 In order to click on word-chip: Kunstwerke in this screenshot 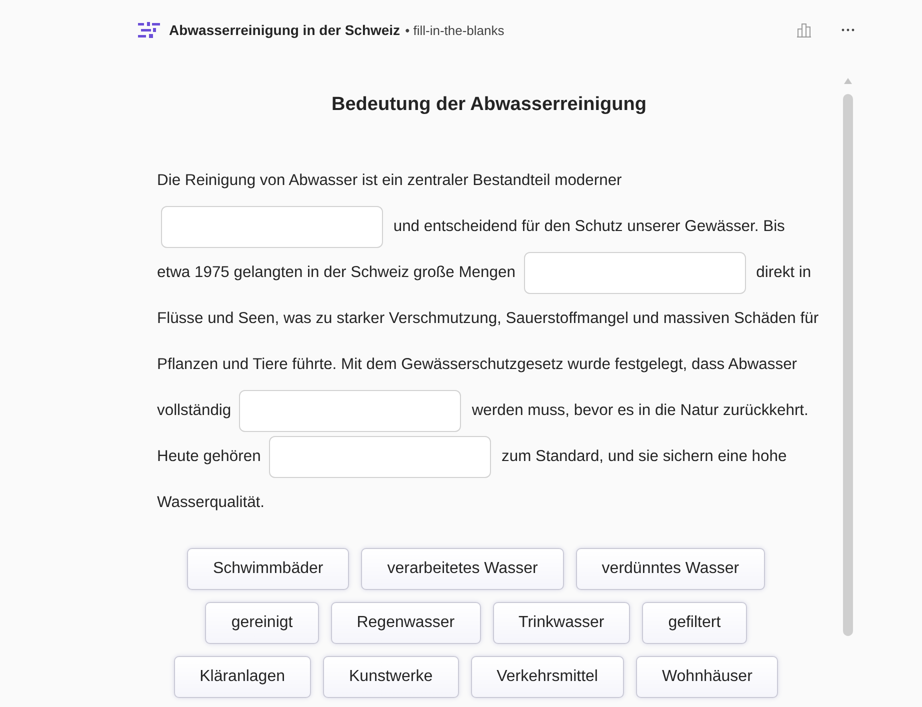, I will do `click(391, 677)`.